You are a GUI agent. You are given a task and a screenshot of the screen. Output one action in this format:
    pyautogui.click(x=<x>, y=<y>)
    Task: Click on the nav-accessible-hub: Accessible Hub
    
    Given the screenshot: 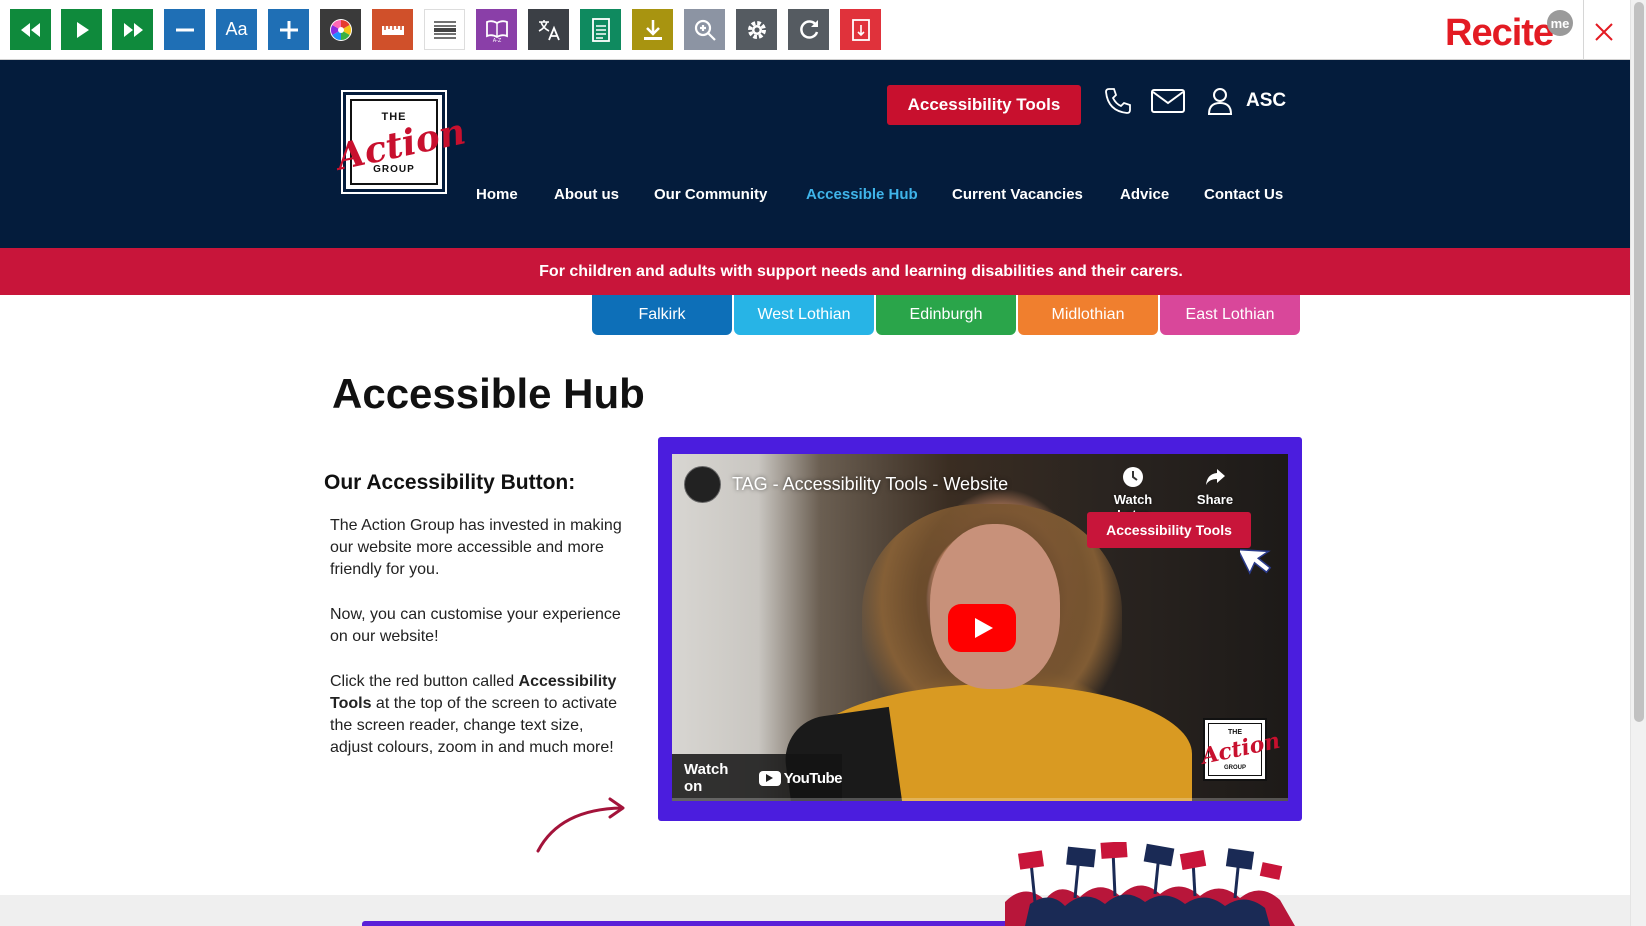 What is the action you would take?
    pyautogui.click(x=862, y=194)
    